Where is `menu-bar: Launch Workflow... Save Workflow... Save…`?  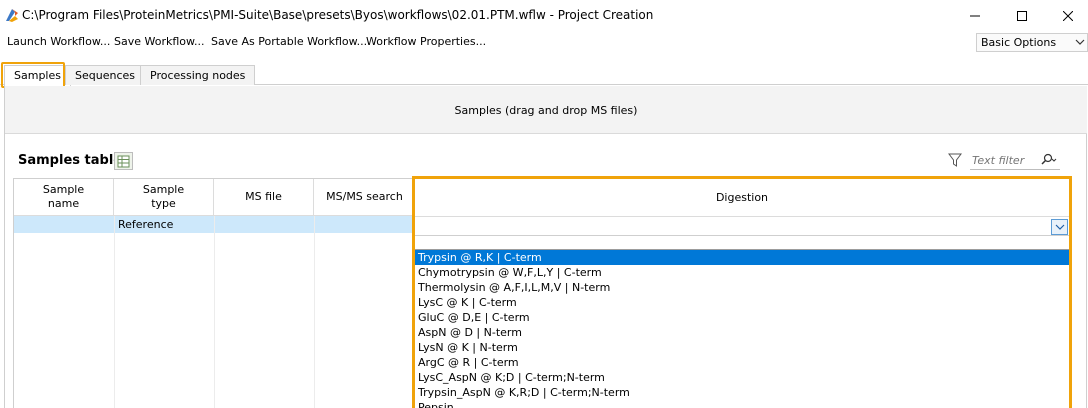 menu-bar: Launch Workflow... Save Workflow... Save… is located at coordinates (544, 42).